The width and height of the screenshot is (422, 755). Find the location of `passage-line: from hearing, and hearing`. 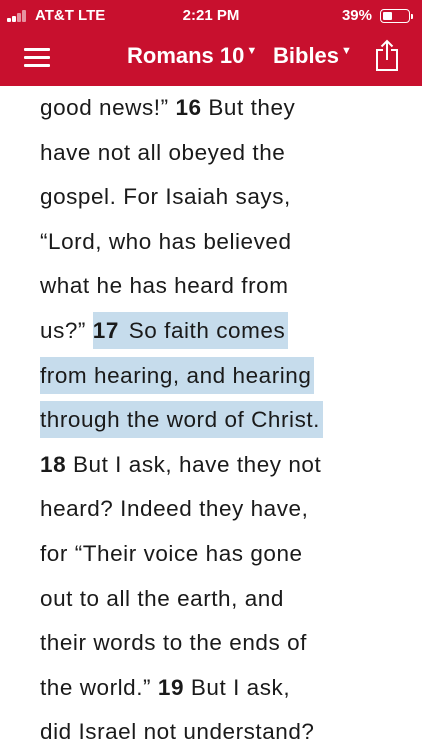

passage-line: from hearing, and hearing is located at coordinates (225, 376).